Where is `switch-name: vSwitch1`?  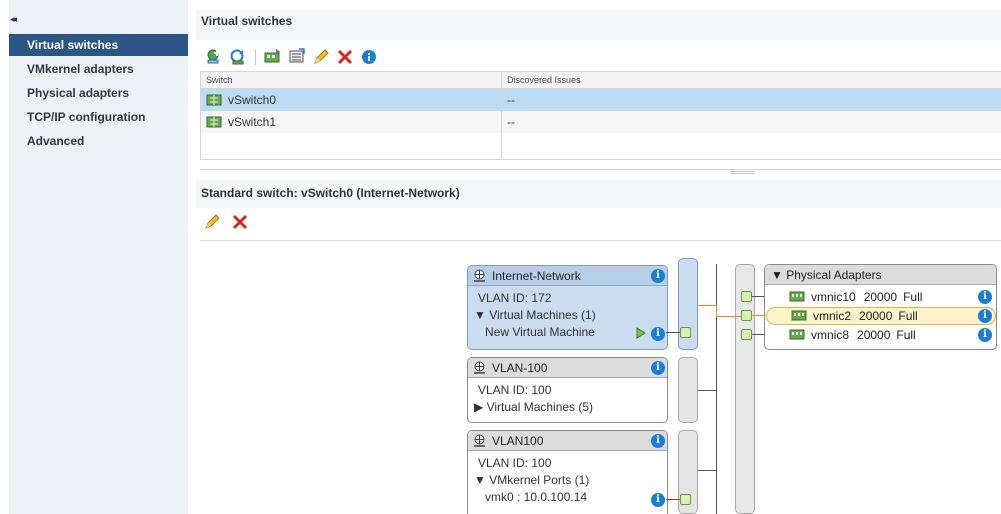
switch-name: vSwitch1 is located at coordinates (252, 122).